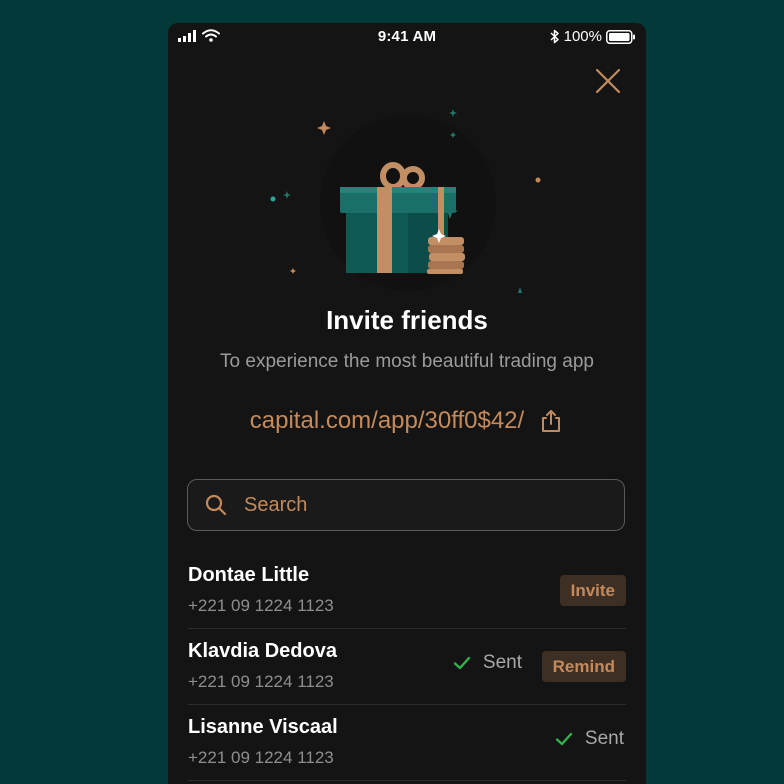 Image resolution: width=784 pixels, height=784 pixels. Describe the element at coordinates (554, 36) in the screenshot. I see `bluetooth-icon` at that location.